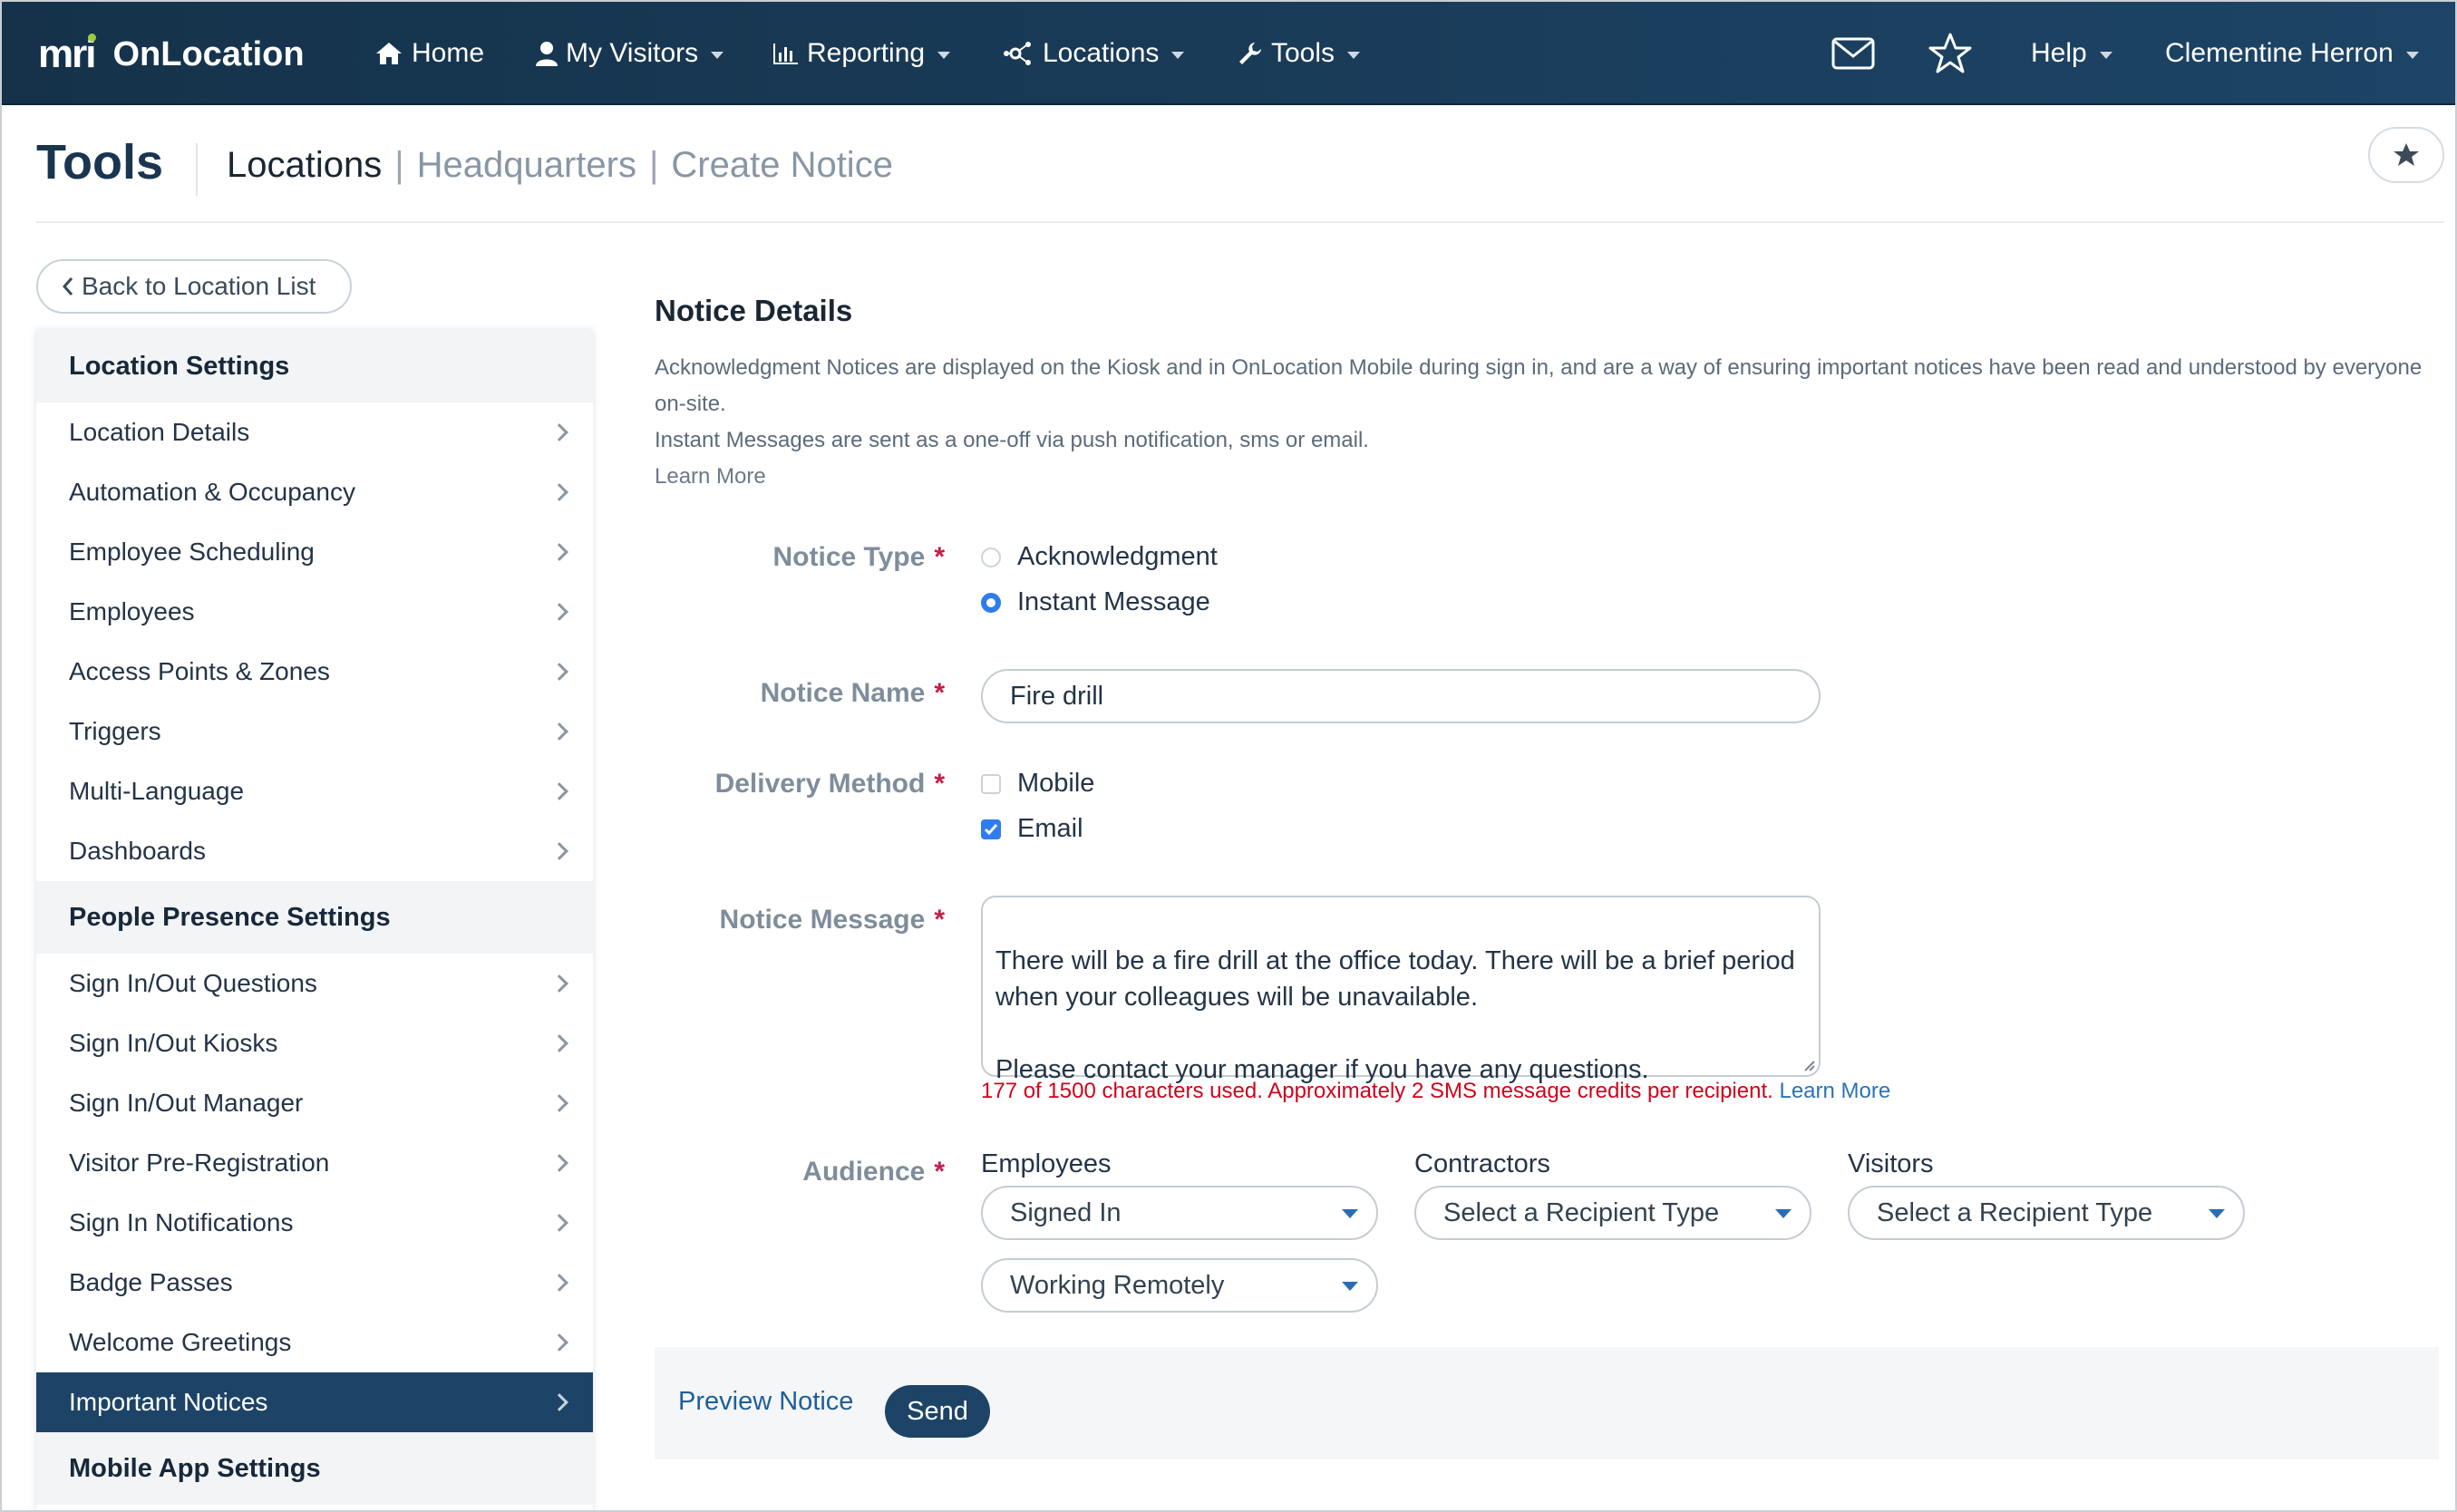 This screenshot has height=1512, width=2457. What do you see at coordinates (937, 1412) in the screenshot?
I see `send-button: Send` at bounding box center [937, 1412].